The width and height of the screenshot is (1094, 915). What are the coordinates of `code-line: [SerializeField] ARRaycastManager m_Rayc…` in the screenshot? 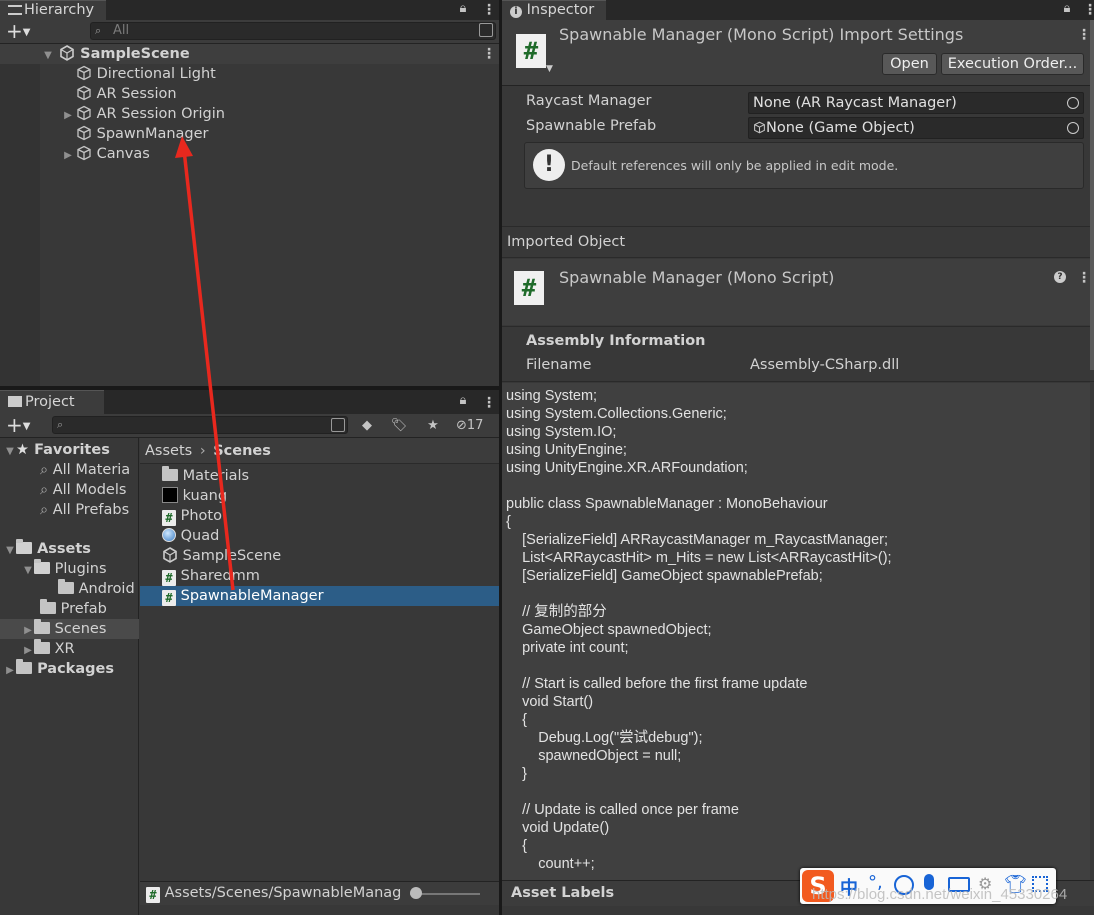 It's located at (697, 540).